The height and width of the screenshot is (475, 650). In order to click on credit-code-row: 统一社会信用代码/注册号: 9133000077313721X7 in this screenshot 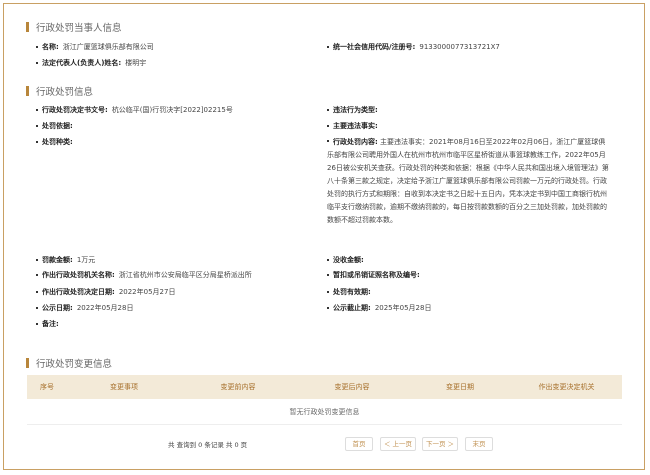, I will do `click(413, 47)`.